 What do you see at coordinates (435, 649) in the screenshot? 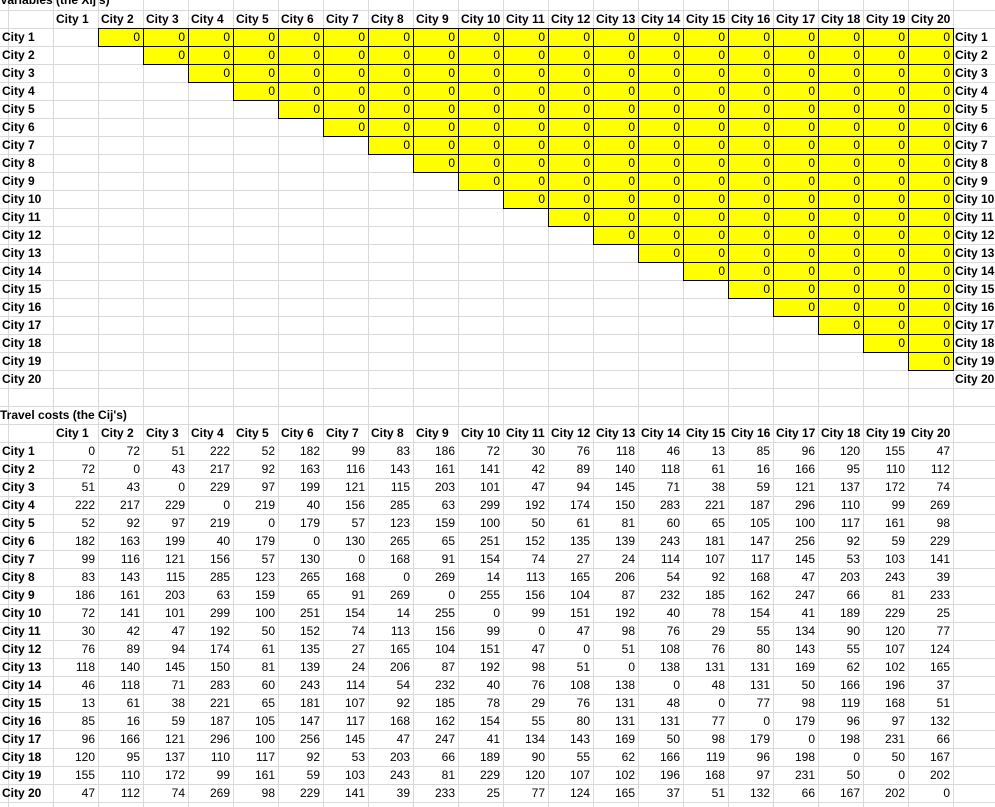
I see `cost-cell: 104` at bounding box center [435, 649].